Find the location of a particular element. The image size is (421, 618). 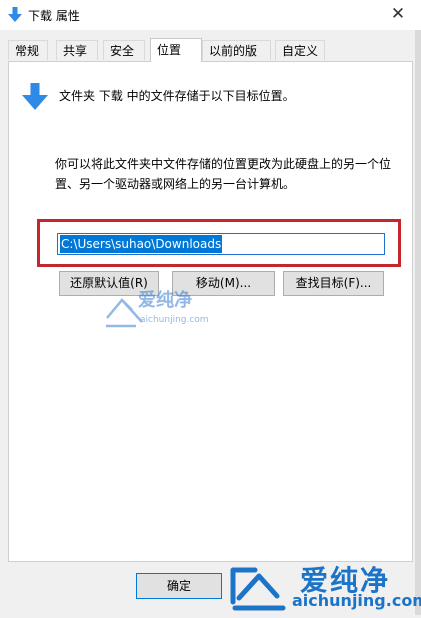

window-edge is located at coordinates (418, 322).